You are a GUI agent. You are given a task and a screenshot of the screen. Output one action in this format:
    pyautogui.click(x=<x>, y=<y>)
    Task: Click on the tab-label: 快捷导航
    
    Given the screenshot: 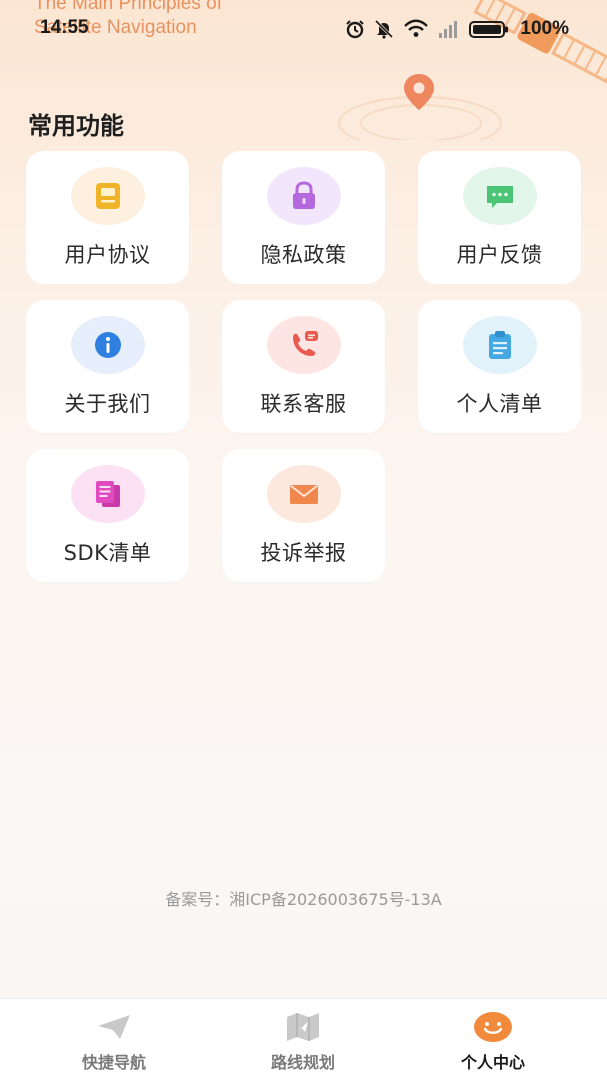 What is the action you would take?
    pyautogui.click(x=113, y=1062)
    